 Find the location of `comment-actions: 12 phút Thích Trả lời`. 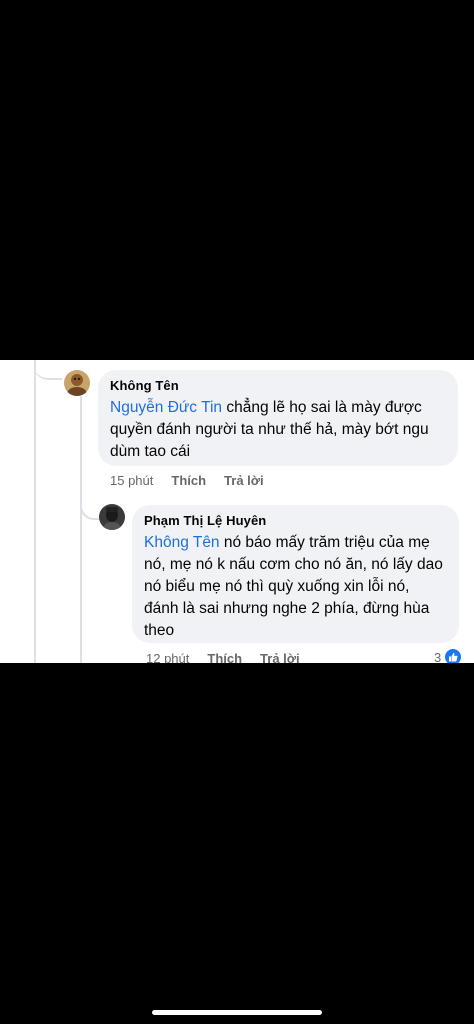

comment-actions: 12 phút Thích Trả lời is located at coordinates (223, 657).